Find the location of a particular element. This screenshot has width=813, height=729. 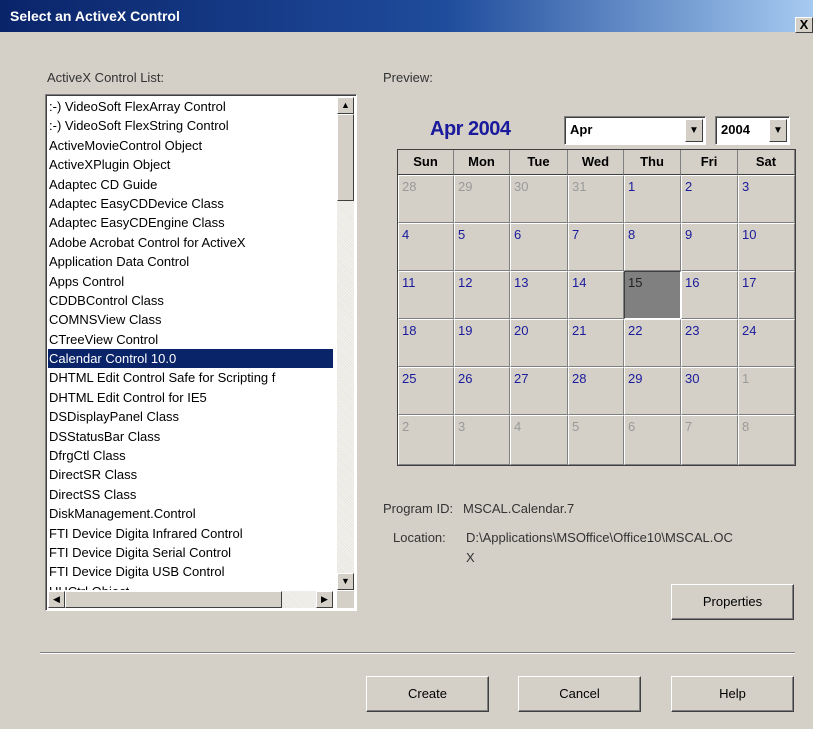

list-item: Adaptec EasyCDDevice Class is located at coordinates (190, 203).